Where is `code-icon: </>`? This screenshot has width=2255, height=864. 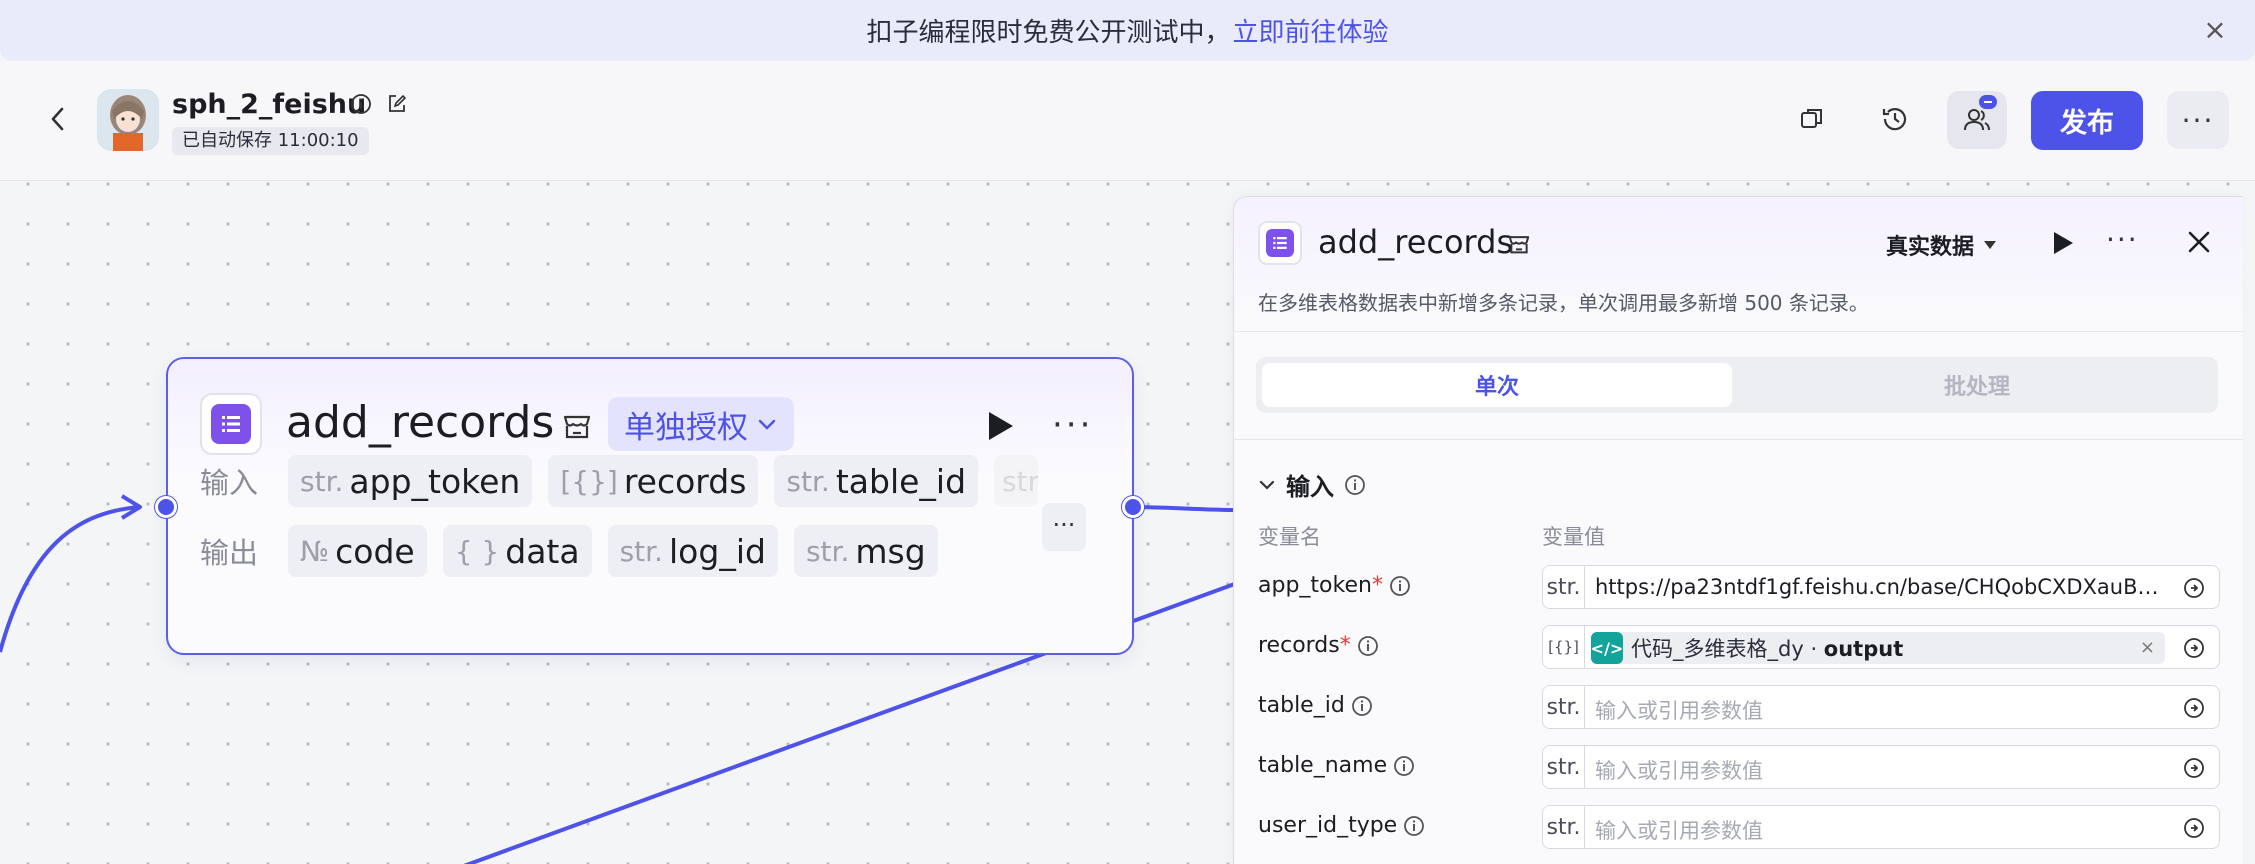
code-icon: </> is located at coordinates (1607, 648).